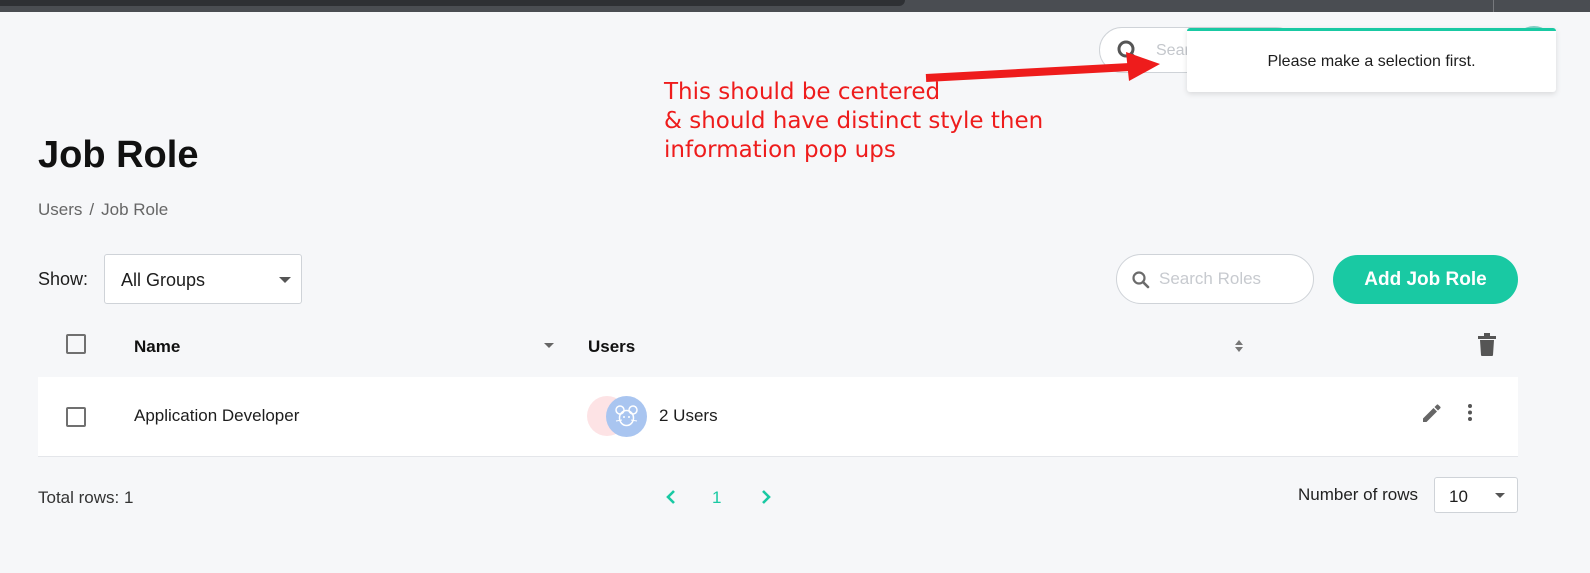 The width and height of the screenshot is (1590, 573). I want to click on edit-button, so click(1432, 413).